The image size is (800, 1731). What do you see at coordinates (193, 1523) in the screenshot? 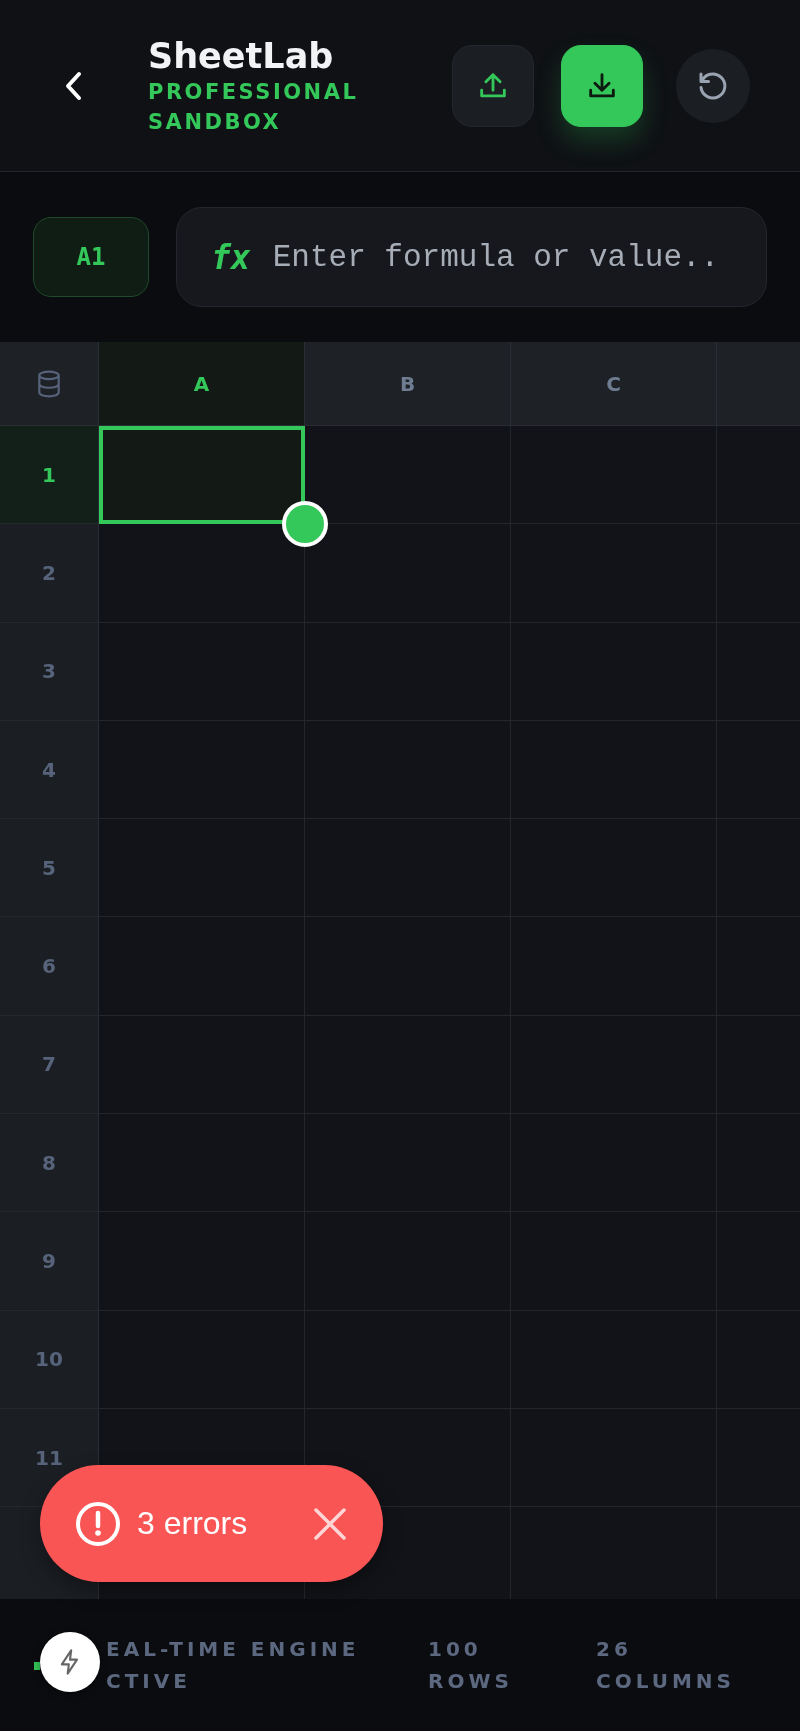
I see `toast-message: 3 errors` at bounding box center [193, 1523].